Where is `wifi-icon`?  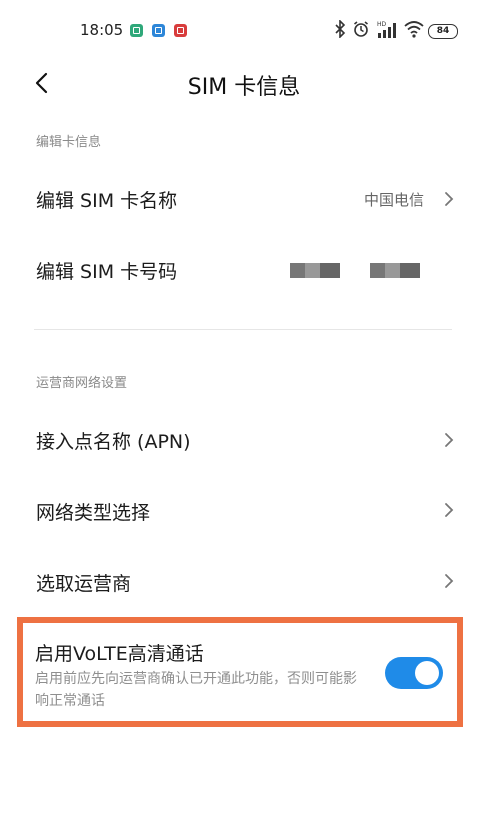
wifi-icon is located at coordinates (414, 29).